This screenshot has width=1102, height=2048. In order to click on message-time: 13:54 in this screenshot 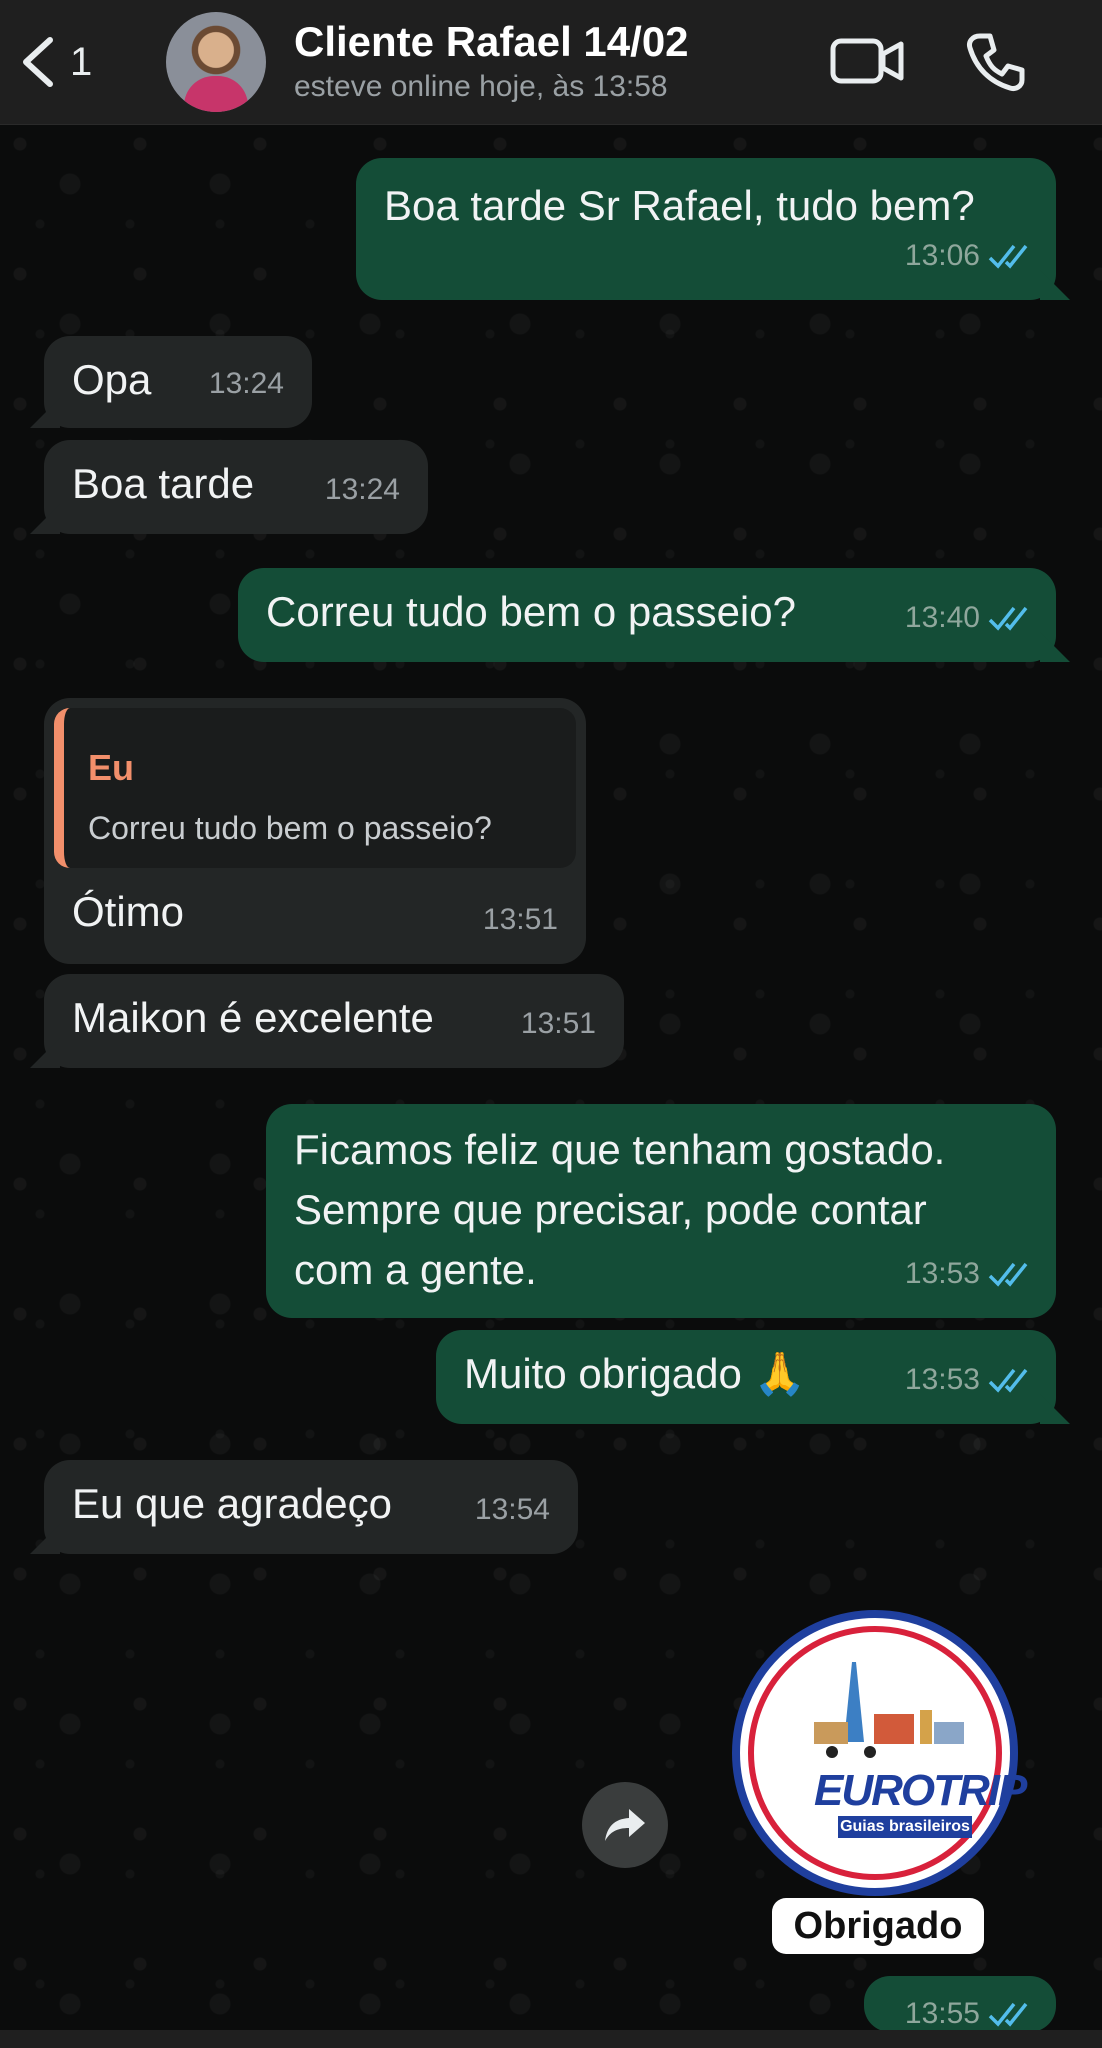, I will do `click(512, 1509)`.